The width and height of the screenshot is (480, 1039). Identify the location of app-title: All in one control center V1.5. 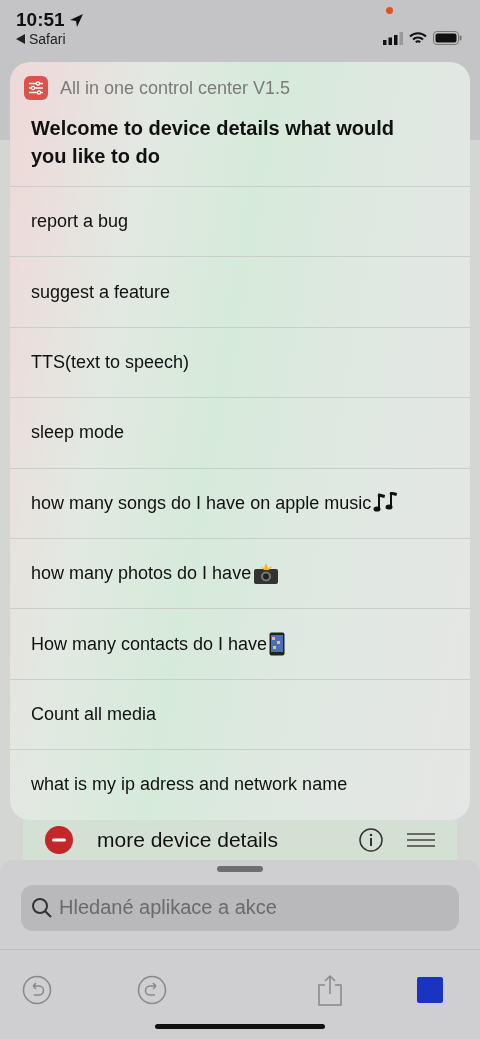
(175, 88).